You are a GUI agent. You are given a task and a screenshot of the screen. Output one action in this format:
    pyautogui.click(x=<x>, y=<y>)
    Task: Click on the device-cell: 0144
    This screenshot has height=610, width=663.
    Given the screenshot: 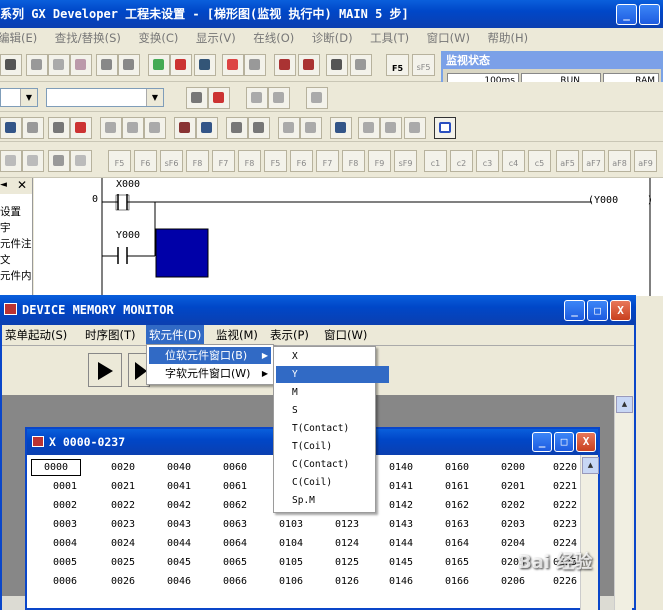 What is the action you would take?
    pyautogui.click(x=401, y=543)
    